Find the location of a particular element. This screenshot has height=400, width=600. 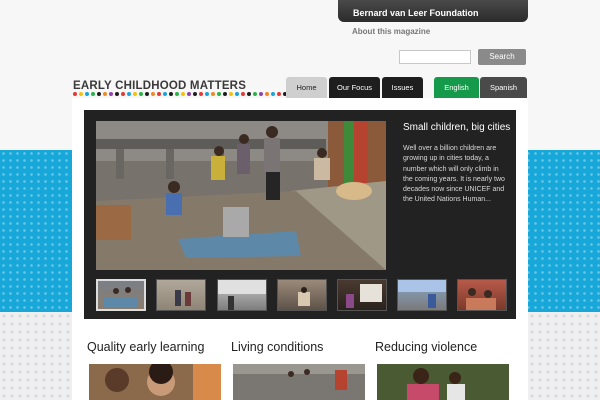

language-english-button: English is located at coordinates (456, 87).